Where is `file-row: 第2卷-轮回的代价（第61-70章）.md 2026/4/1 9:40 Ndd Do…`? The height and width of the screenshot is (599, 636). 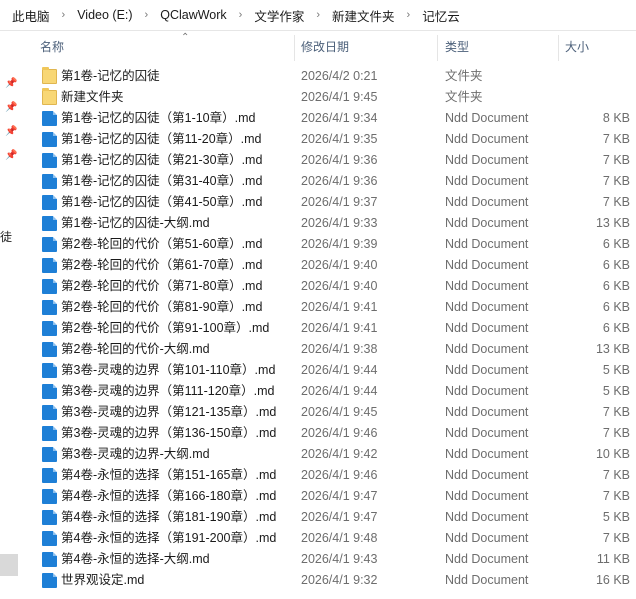
file-row: 第2卷-轮回的代价（第61-70章）.md 2026/4/1 9:40 Ndd Do… is located at coordinates (327, 265).